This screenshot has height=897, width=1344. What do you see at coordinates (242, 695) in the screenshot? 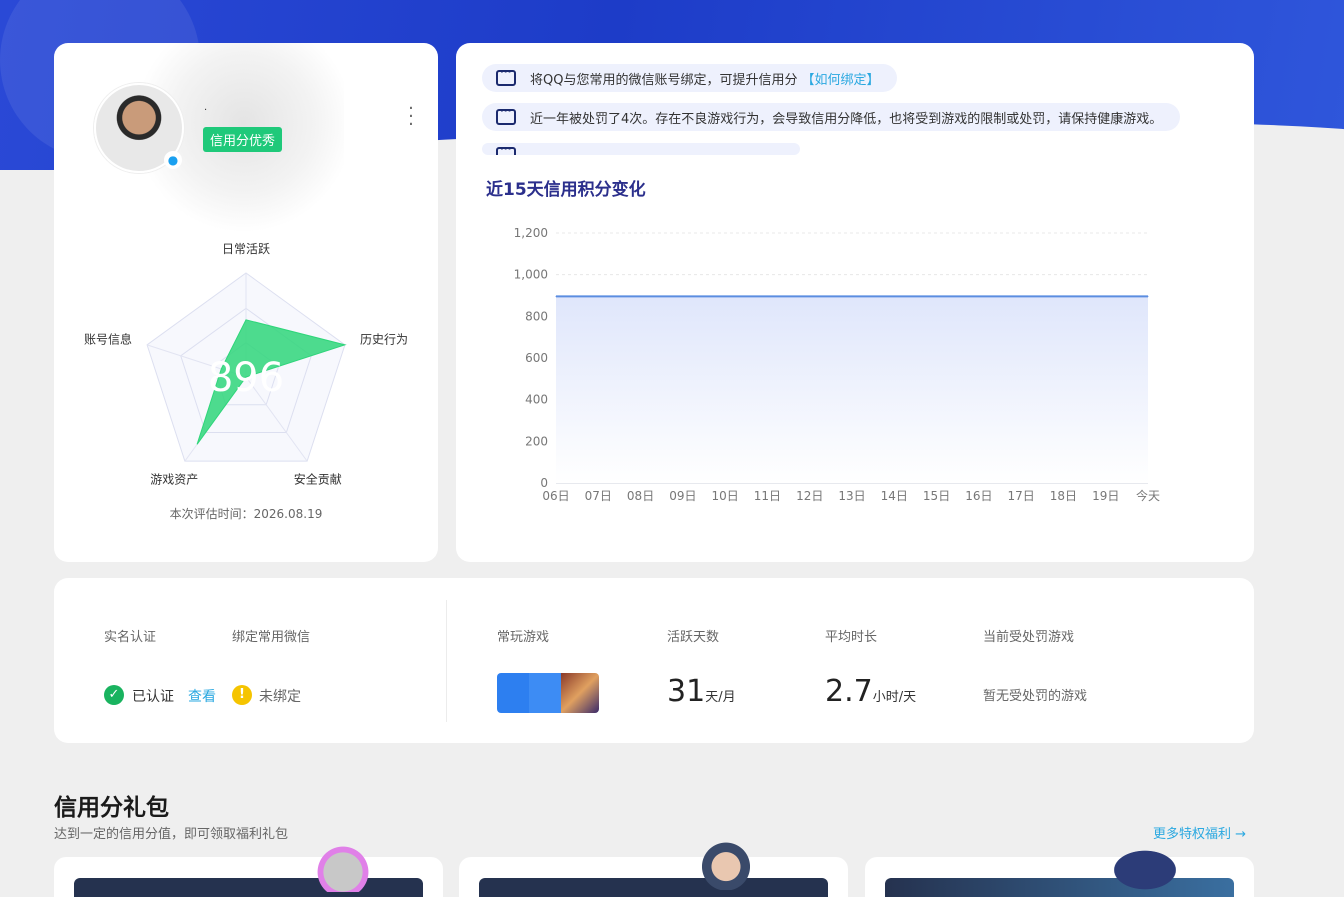
I see `warning-icon: !` at bounding box center [242, 695].